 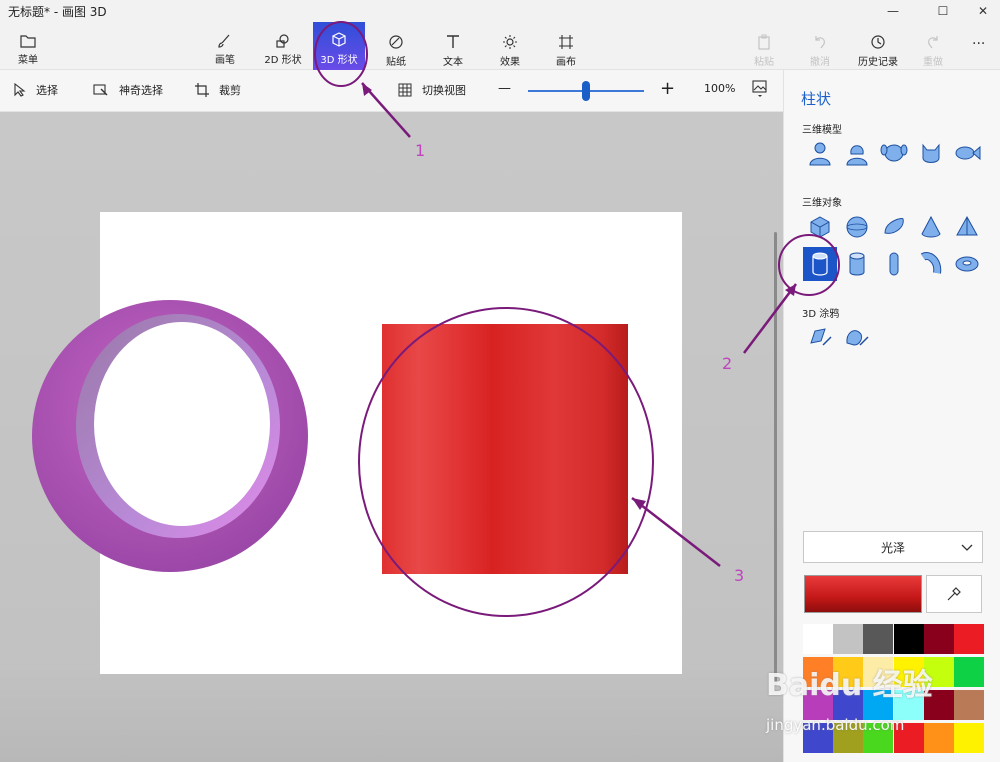 I want to click on hemisphere-object-button, so click(x=894, y=227).